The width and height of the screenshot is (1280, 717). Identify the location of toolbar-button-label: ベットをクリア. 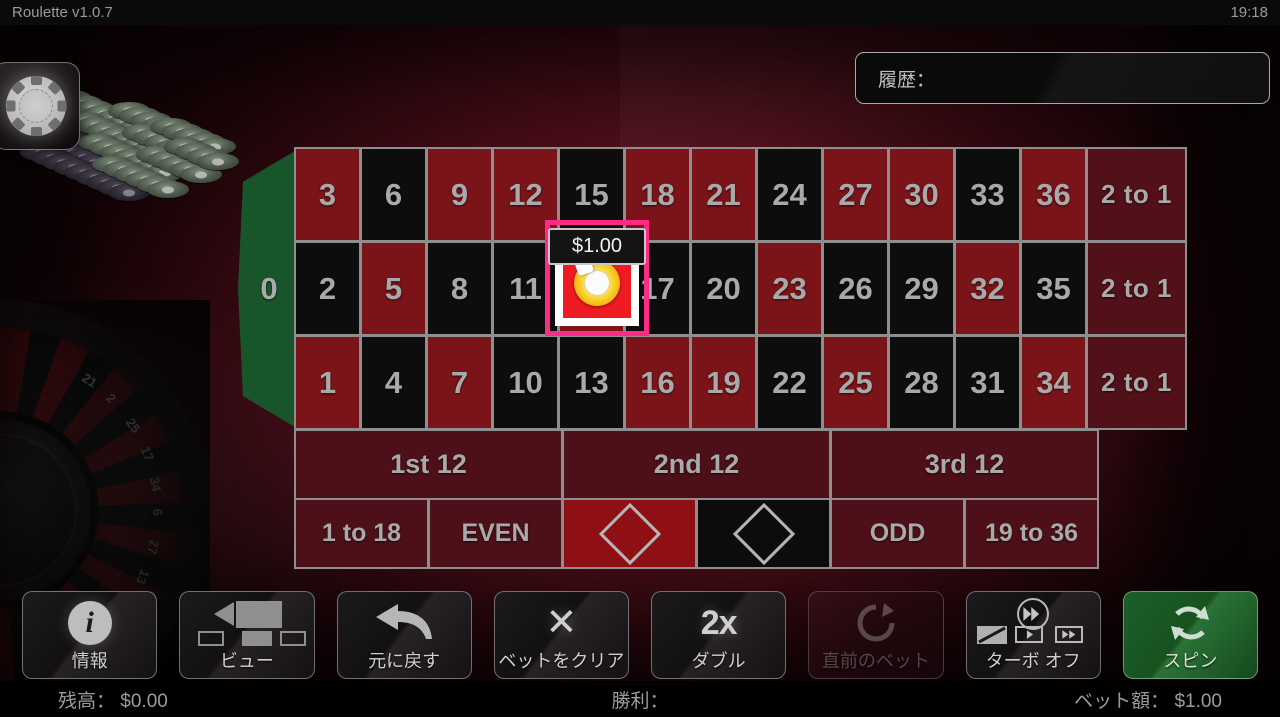
(561, 661).